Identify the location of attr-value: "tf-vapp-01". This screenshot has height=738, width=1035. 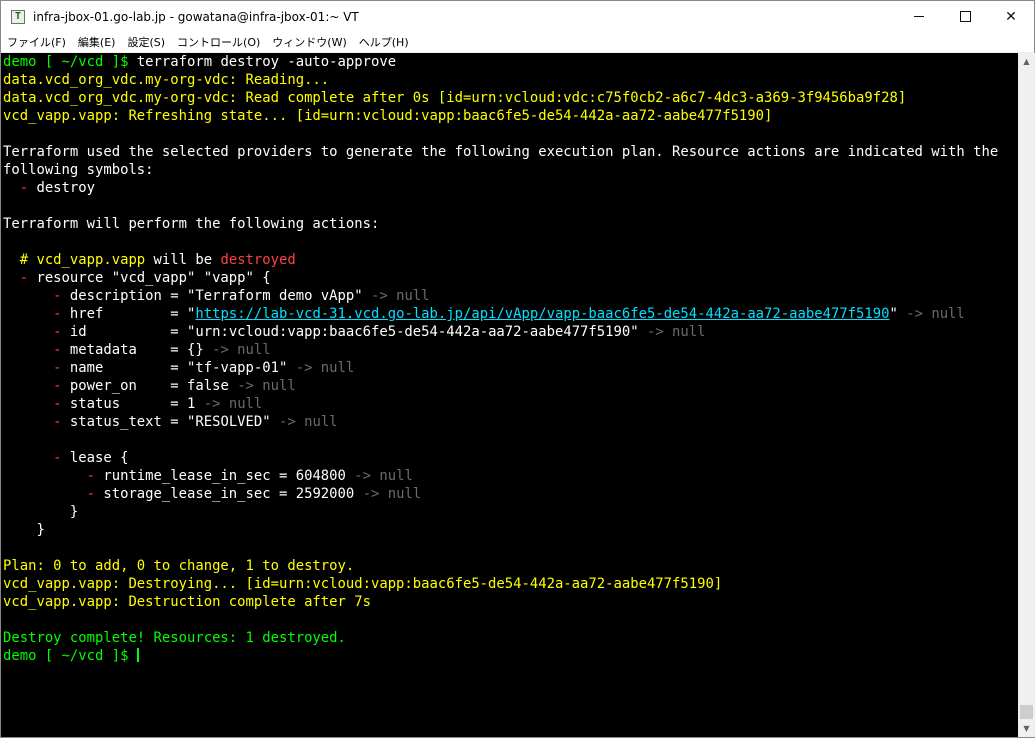
(237, 368).